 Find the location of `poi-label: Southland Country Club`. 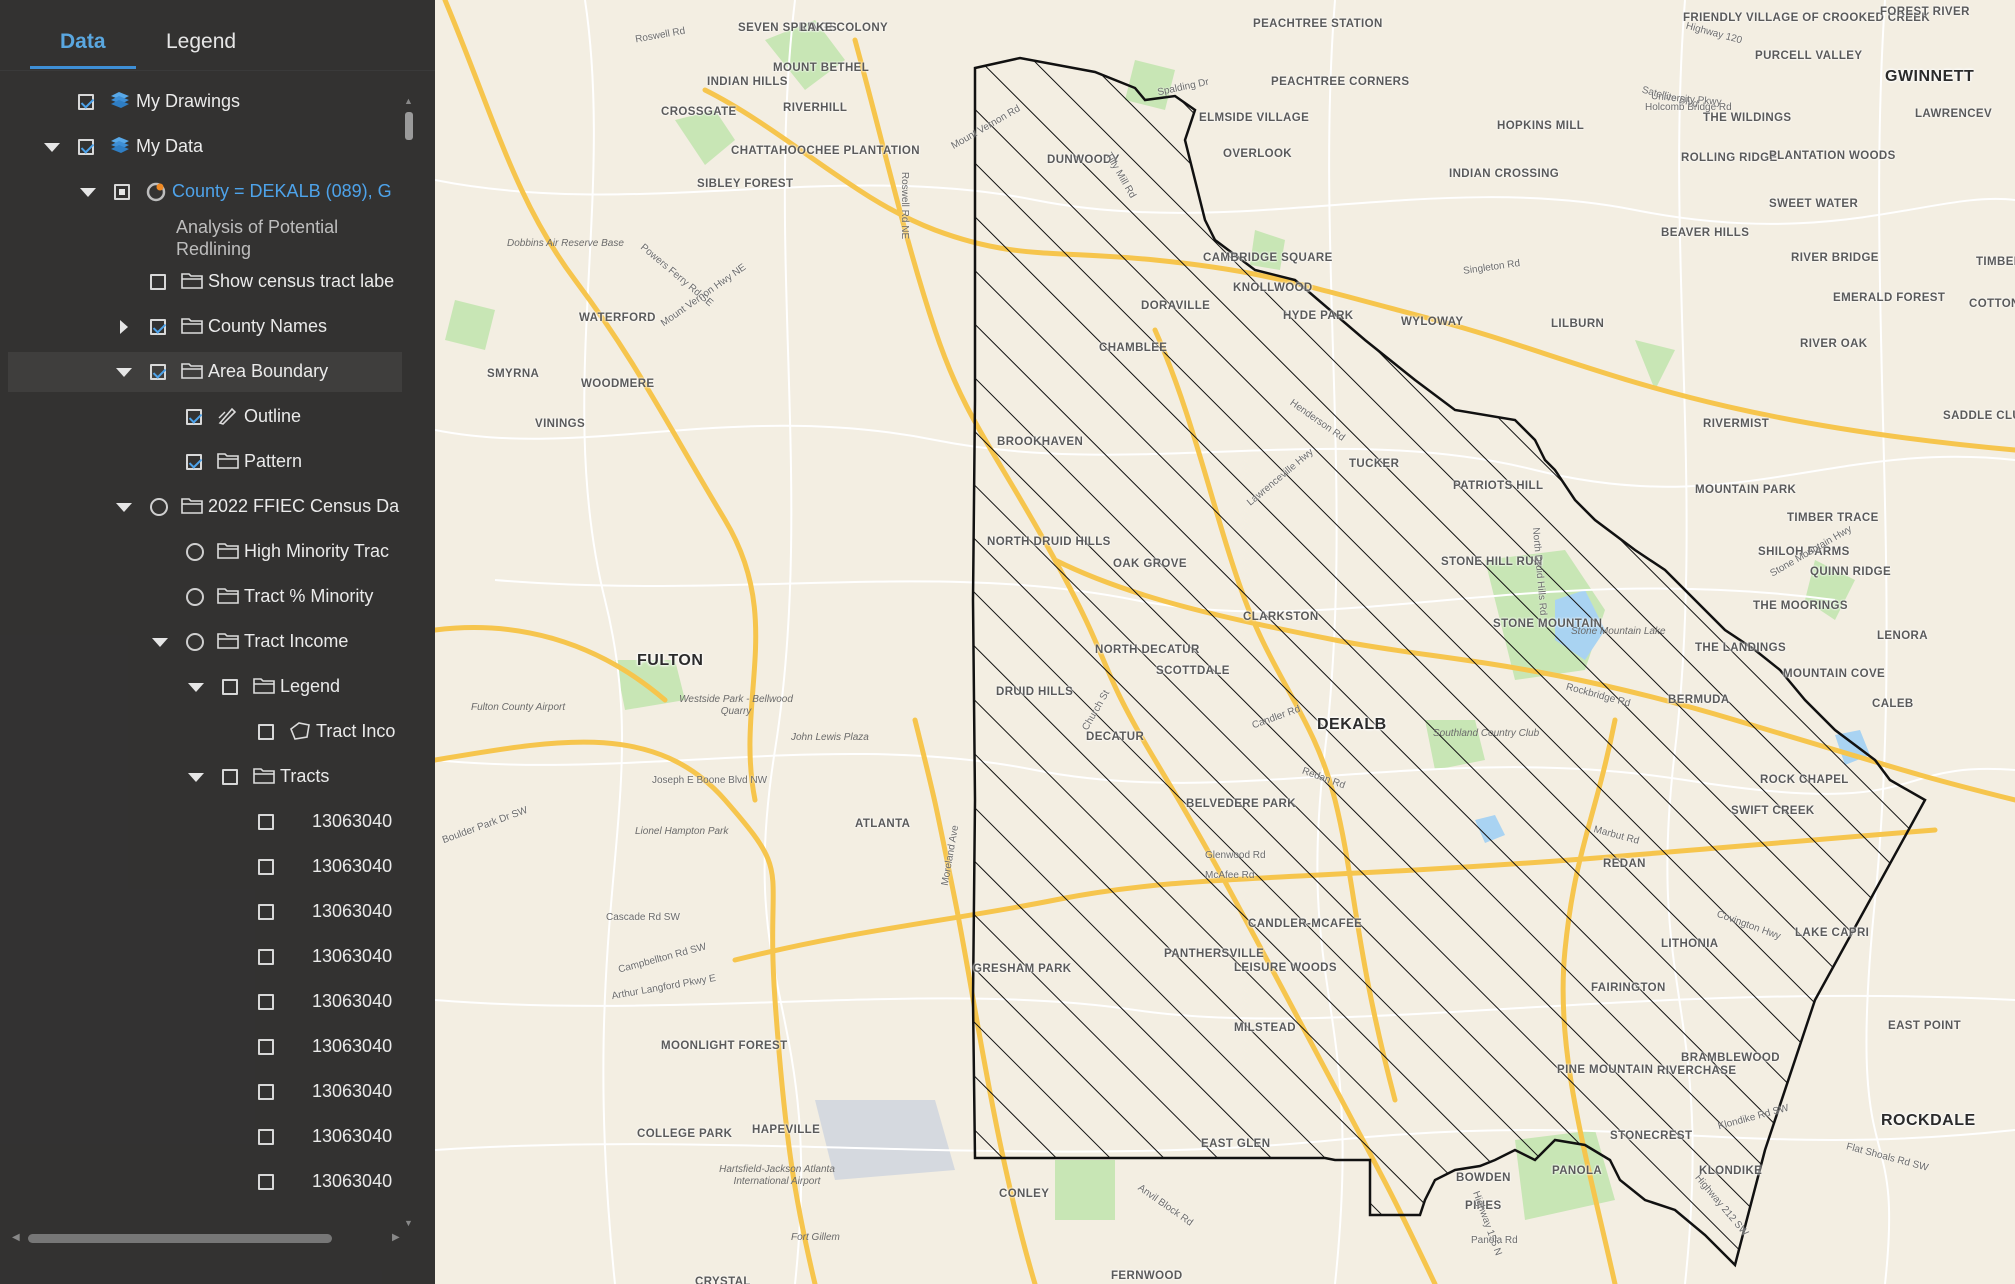

poi-label: Southland Country Club is located at coordinates (1486, 733).